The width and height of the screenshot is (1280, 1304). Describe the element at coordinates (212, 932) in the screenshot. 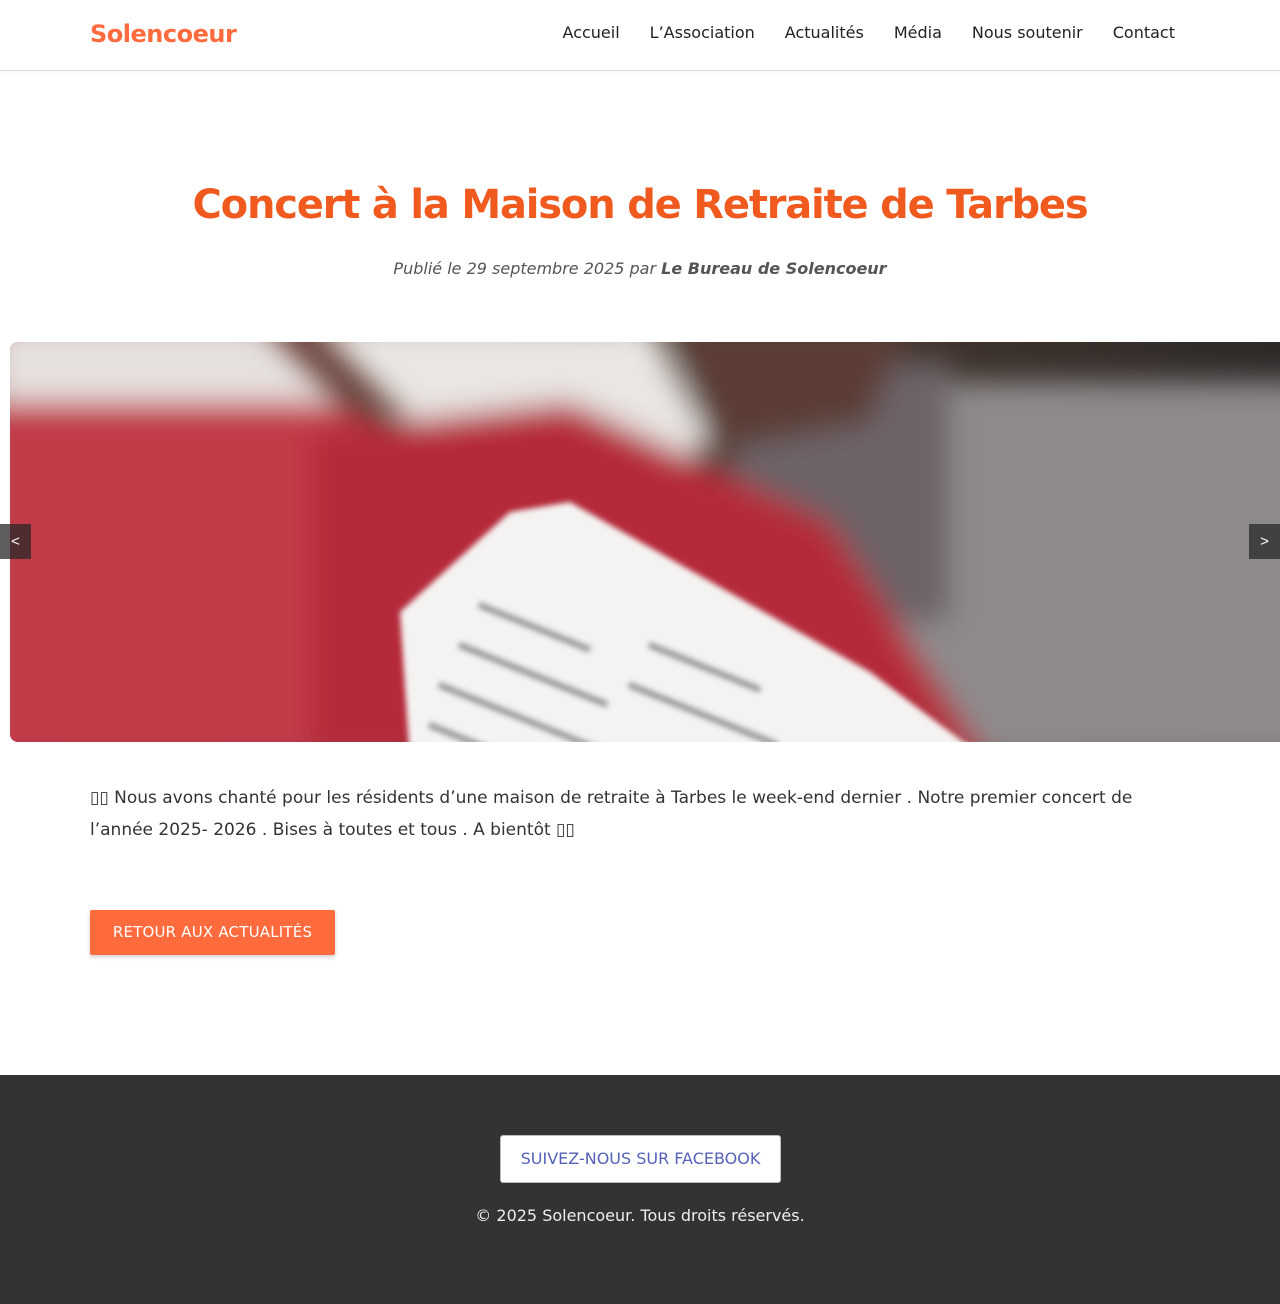

I see `back-to-news-button: Retour aux actualités` at that location.